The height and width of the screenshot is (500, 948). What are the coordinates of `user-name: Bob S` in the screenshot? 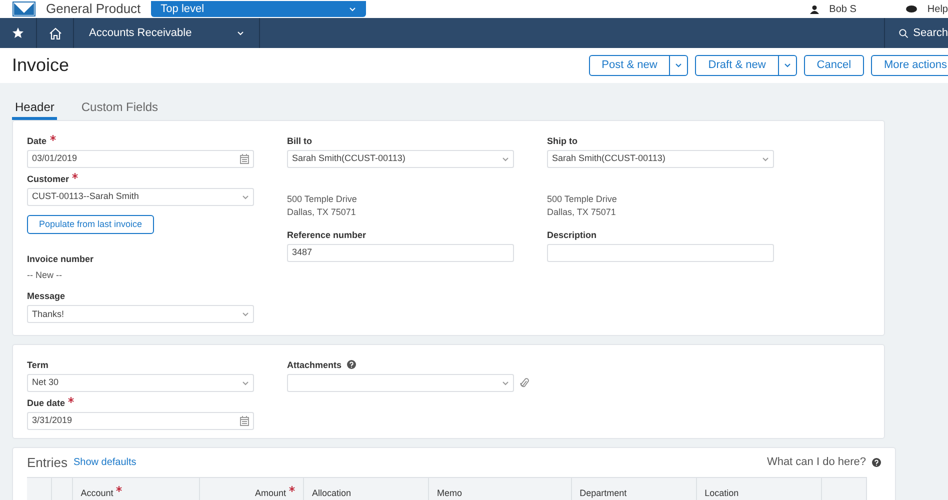 It's located at (842, 9).